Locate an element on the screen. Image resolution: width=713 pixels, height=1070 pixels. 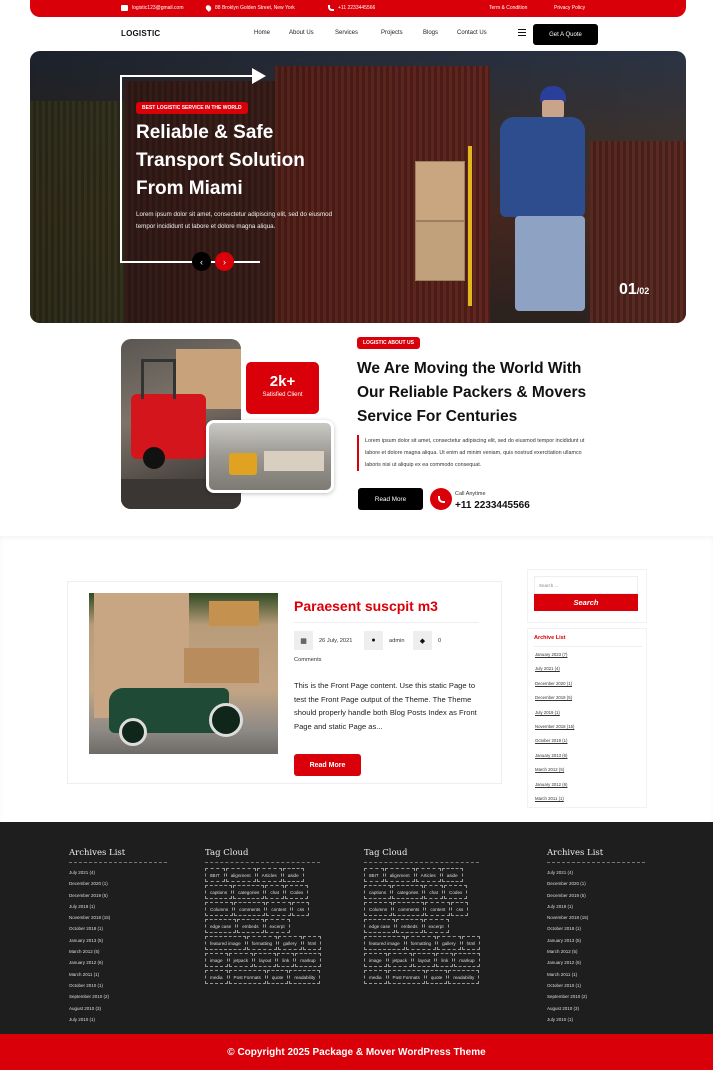
post-read-more-button: Read More is located at coordinates (327, 765).